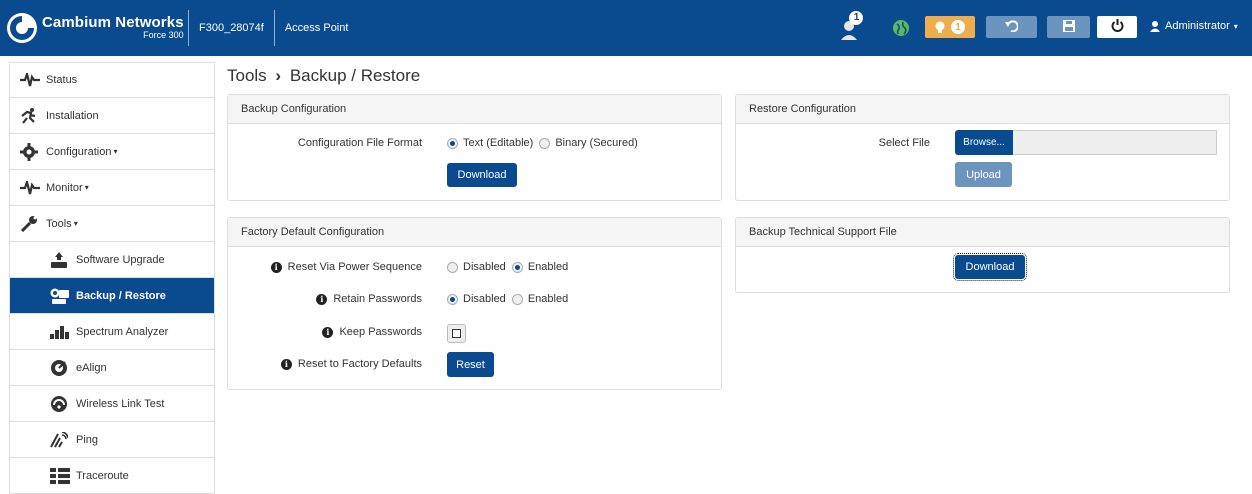  I want to click on page-title: Tools › Backup / Restore, so click(323, 76).